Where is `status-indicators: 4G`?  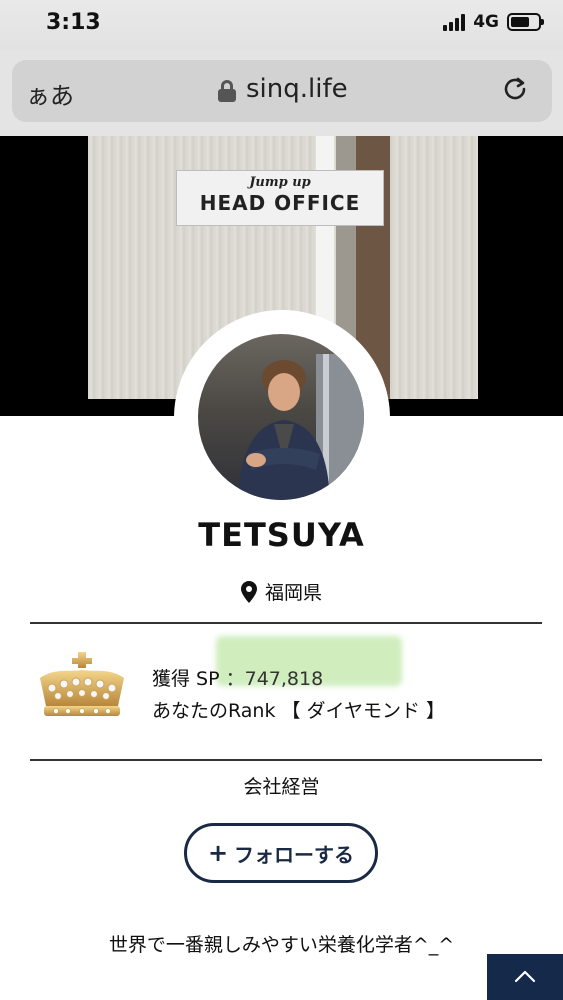
status-indicators: 4G is located at coordinates (493, 22).